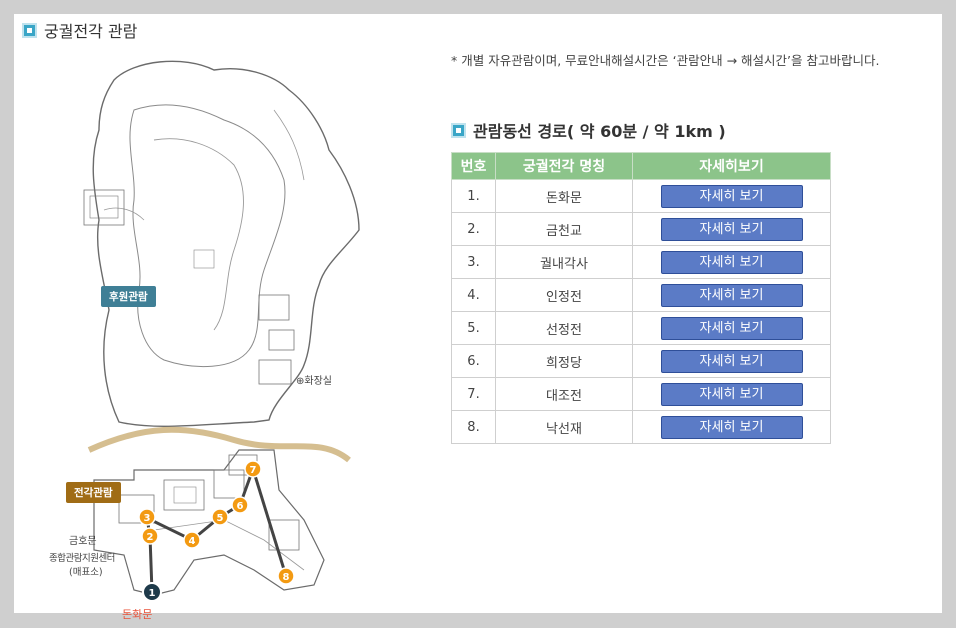  Describe the element at coordinates (253, 470) in the screenshot. I see `svg-text: 7` at that location.